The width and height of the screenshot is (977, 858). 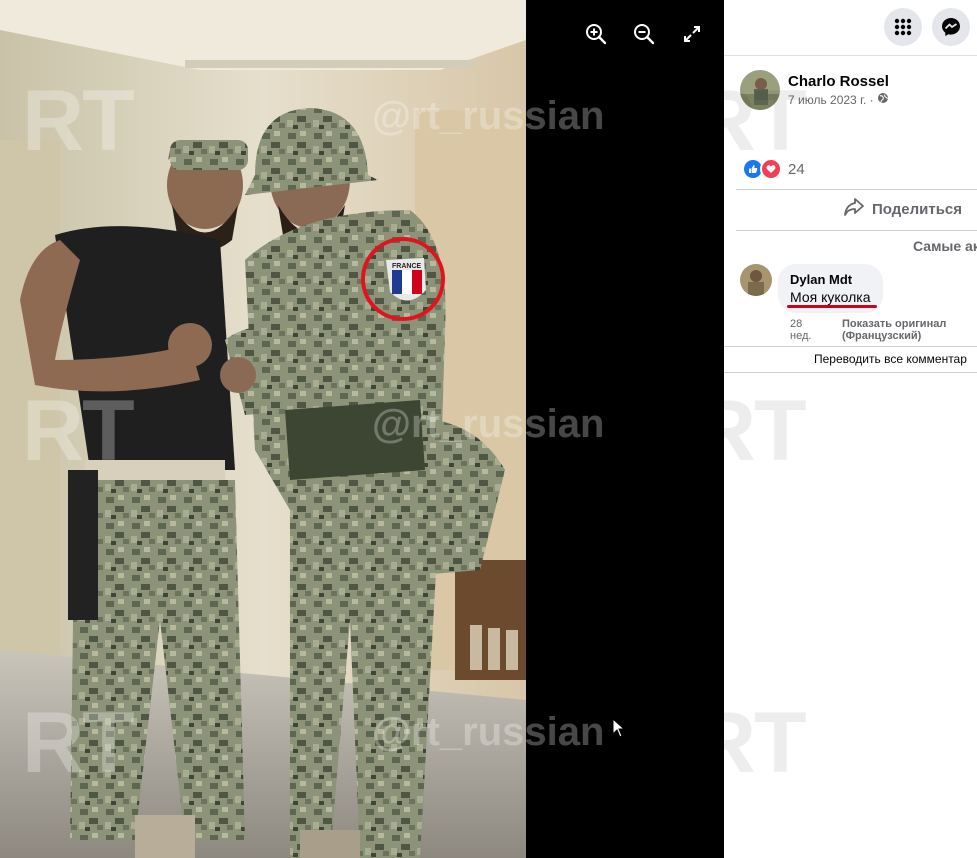 I want to click on comment-time: 28 нед., so click(x=802, y=330).